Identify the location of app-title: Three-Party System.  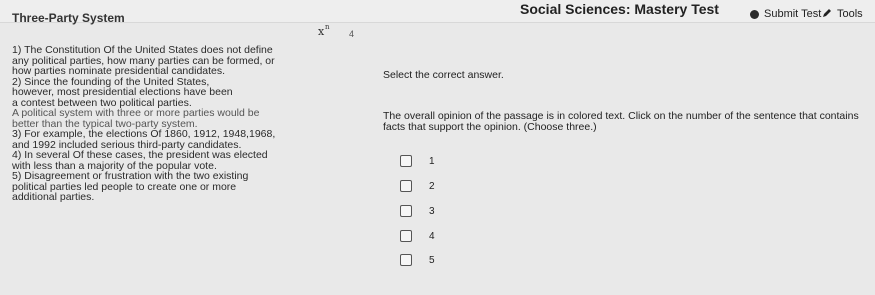
(68, 18).